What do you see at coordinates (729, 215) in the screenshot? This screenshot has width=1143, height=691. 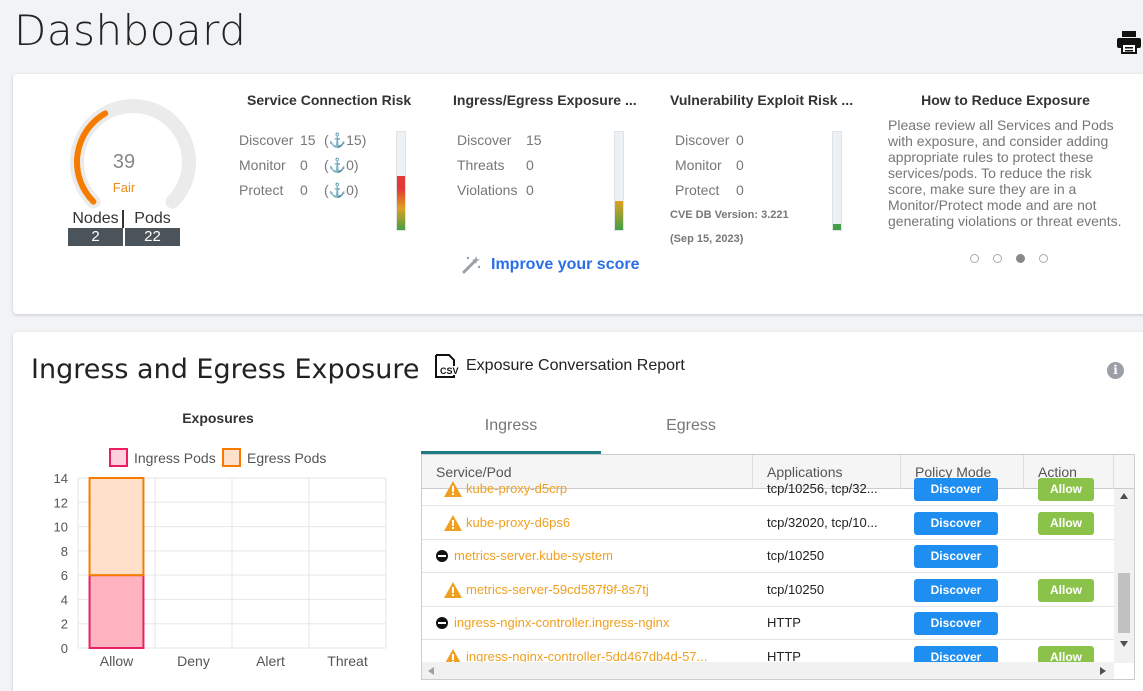 I see `cve-db-version: CVE DB Version: 3.221` at bounding box center [729, 215].